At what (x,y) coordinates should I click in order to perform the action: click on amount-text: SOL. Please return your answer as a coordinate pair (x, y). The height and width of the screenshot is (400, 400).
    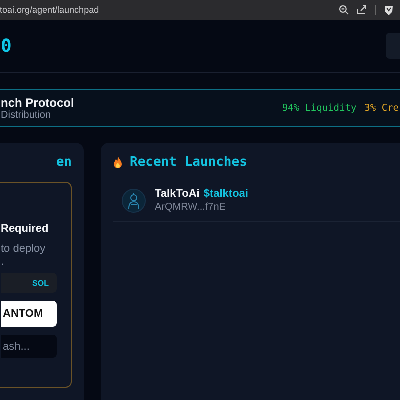
    Looking at the image, I should click on (29, 283).